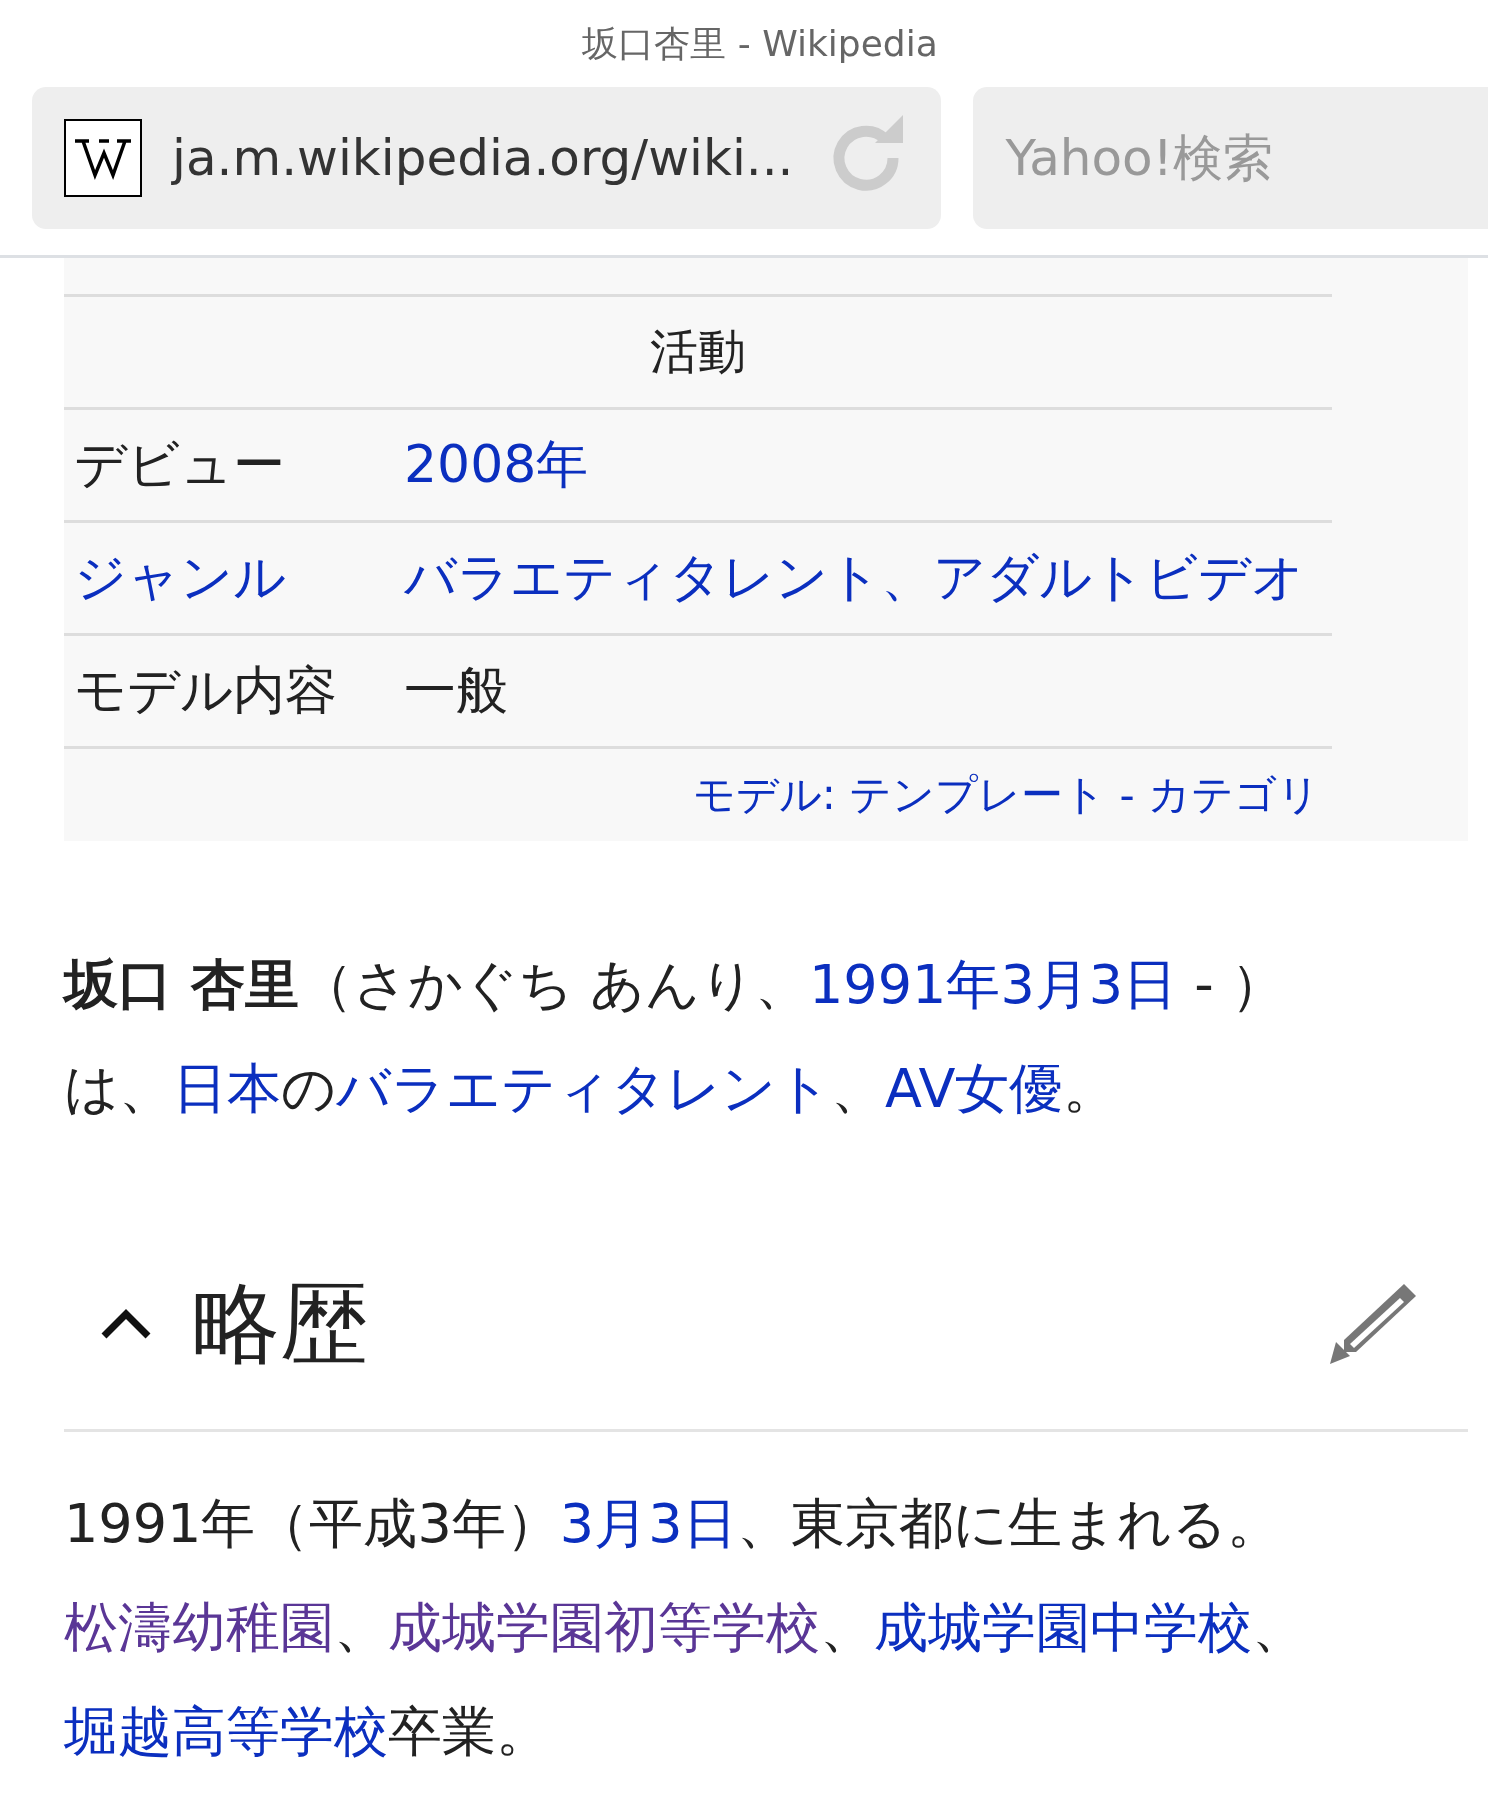  What do you see at coordinates (604, 1627) in the screenshot?
I see `link: 成城学園初等学校` at bounding box center [604, 1627].